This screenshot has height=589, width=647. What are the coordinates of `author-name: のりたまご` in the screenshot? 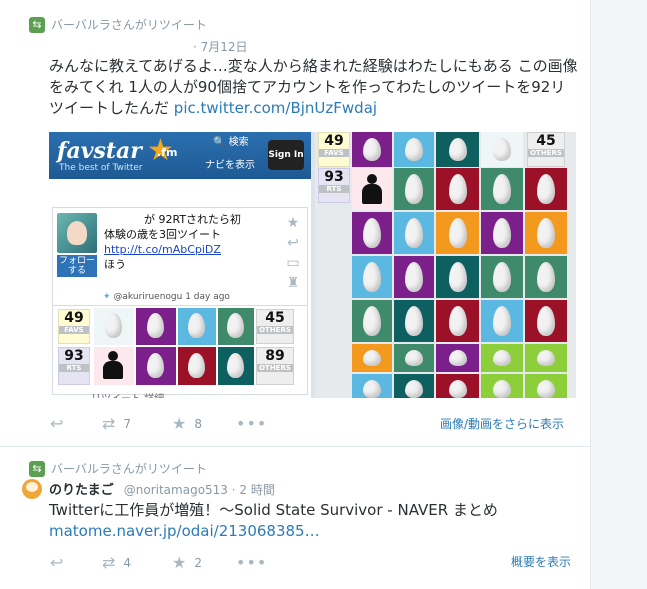 It's located at (81, 490).